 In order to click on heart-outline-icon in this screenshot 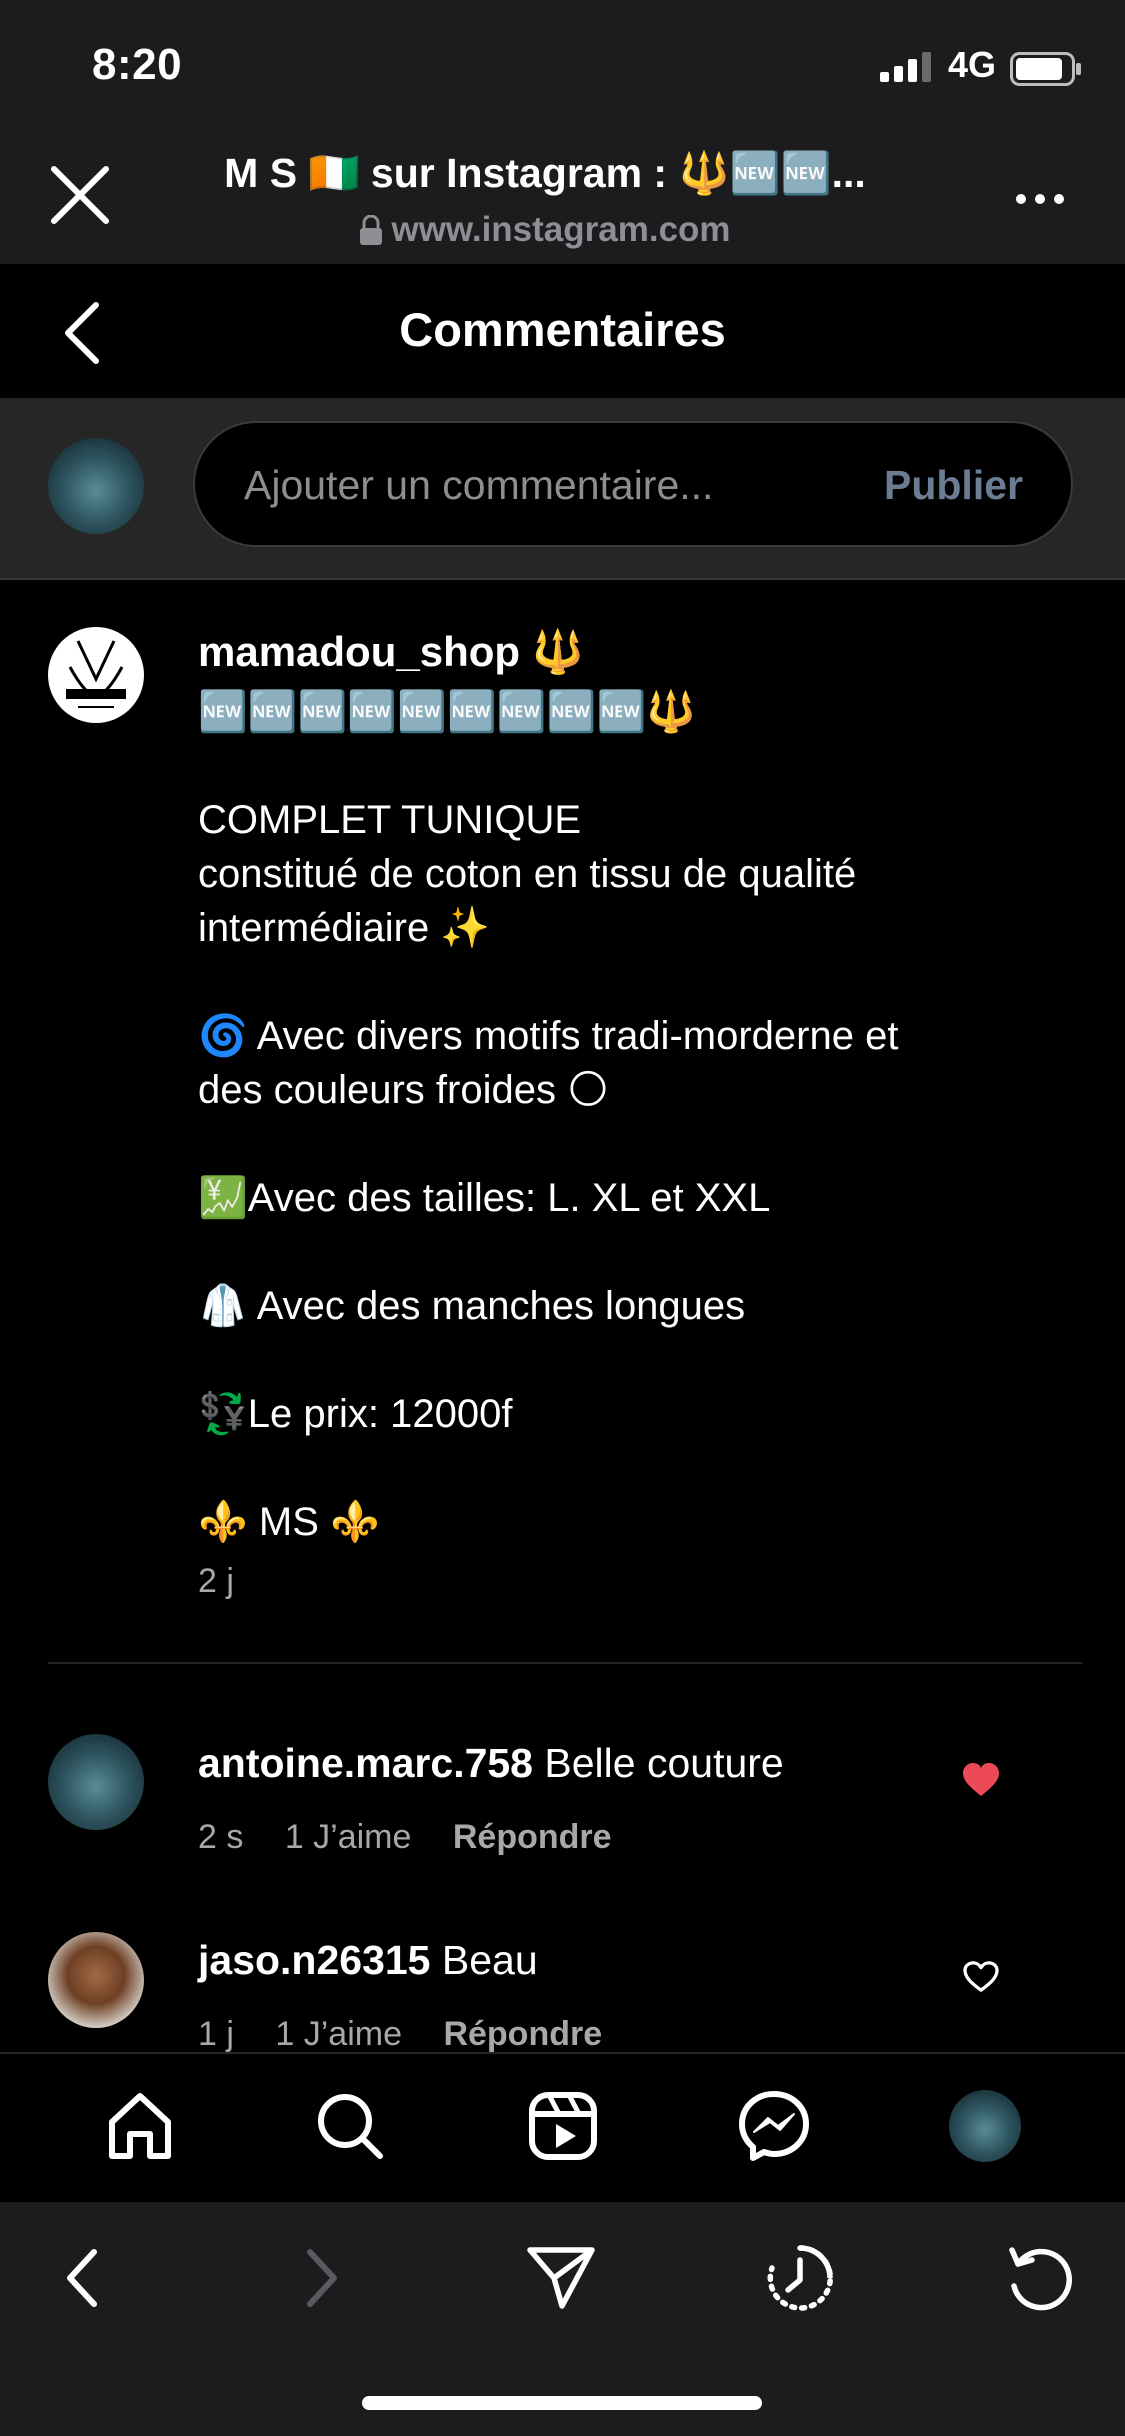, I will do `click(981, 1977)`.